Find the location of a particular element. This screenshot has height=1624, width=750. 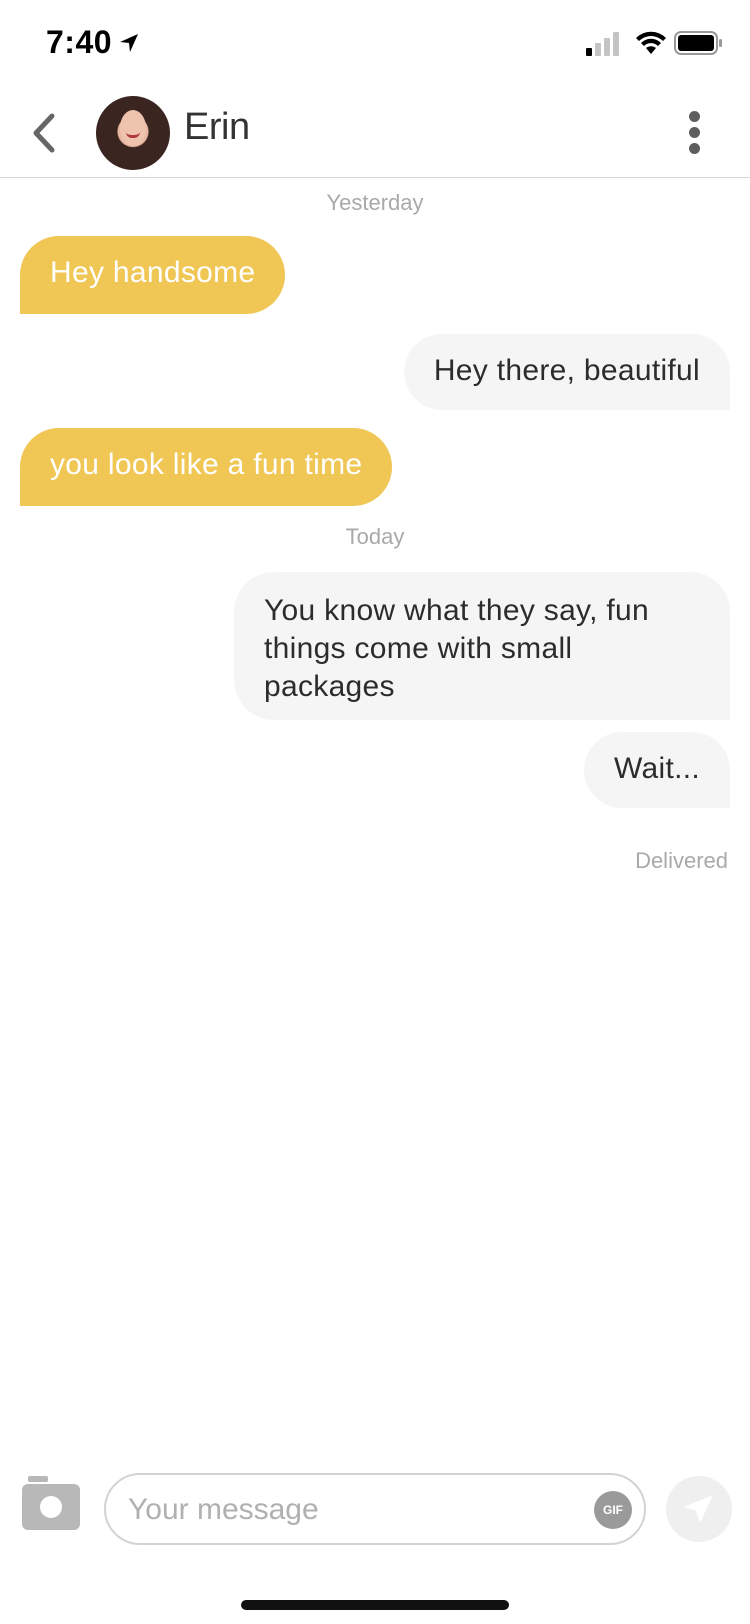

message-bubble-outgoing: Hey there, beautiful is located at coordinates (566, 372).